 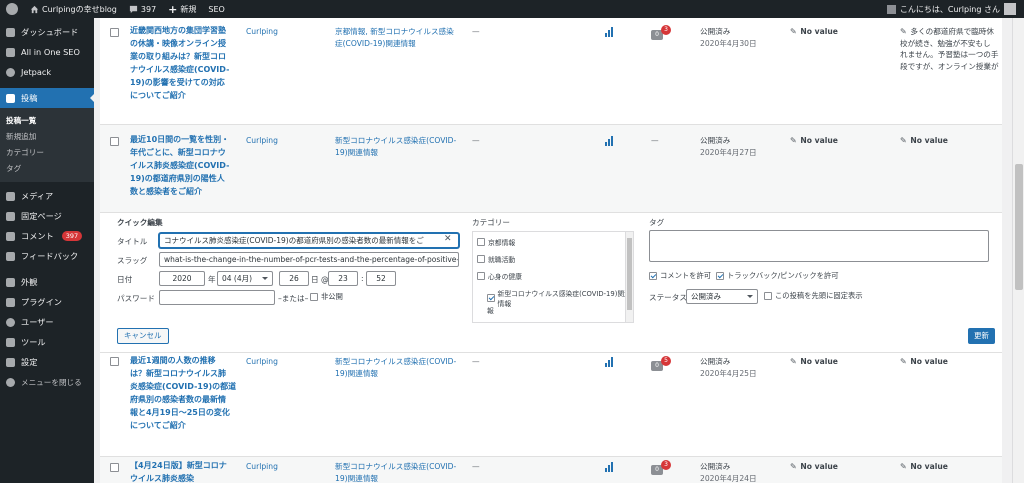 What do you see at coordinates (720, 276) in the screenshot?
I see `allow-pings-checkbox` at bounding box center [720, 276].